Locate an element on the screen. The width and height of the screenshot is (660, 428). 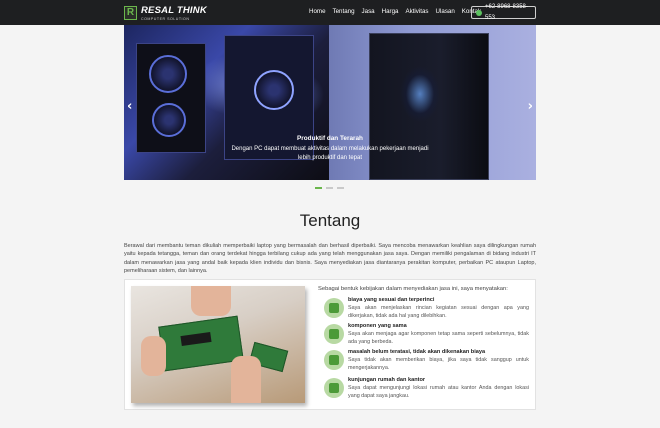
whatsapp-icon is located at coordinates (479, 12).